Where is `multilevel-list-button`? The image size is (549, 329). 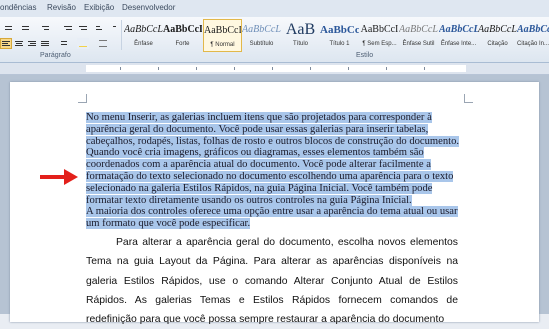 multilevel-list-button is located at coordinates (46, 28).